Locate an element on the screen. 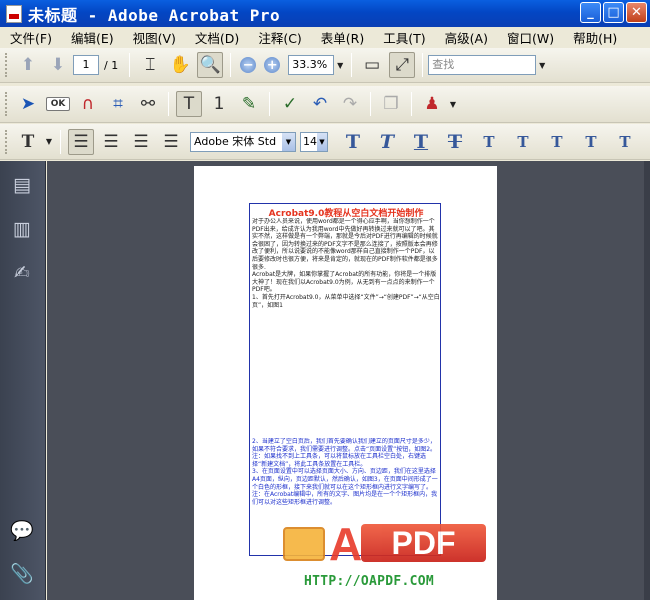 This screenshot has height=600, width=650. align-left-icon: ☰ is located at coordinates (81, 141).